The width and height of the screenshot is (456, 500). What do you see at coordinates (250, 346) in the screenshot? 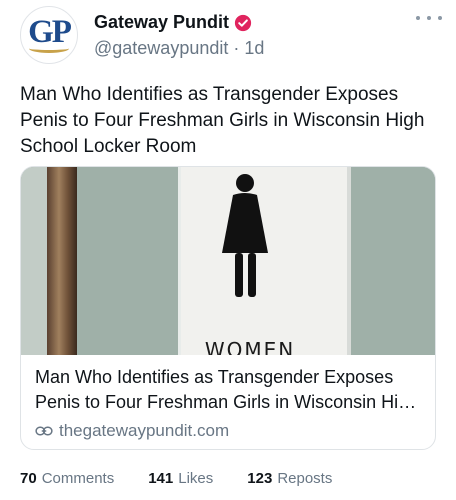
I see `sign-text: WOMEN` at bounding box center [250, 346].